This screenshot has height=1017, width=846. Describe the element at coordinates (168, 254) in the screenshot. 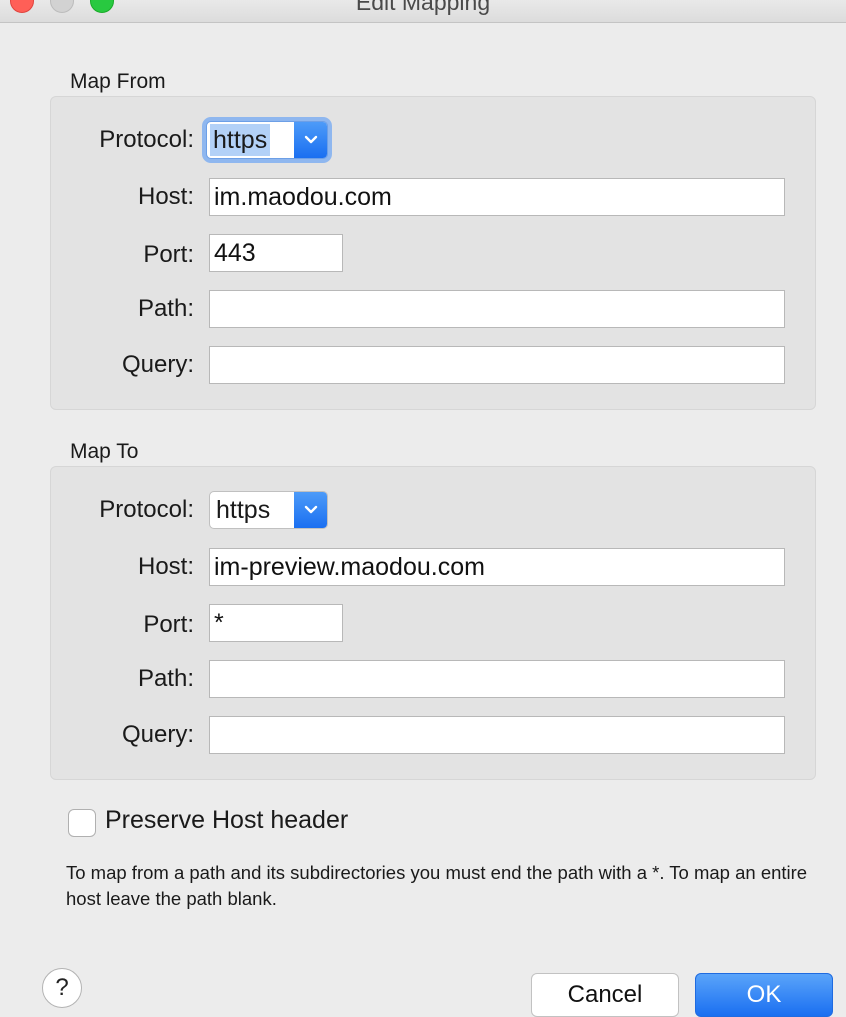

I see `map-from-port-label: Port:` at that location.